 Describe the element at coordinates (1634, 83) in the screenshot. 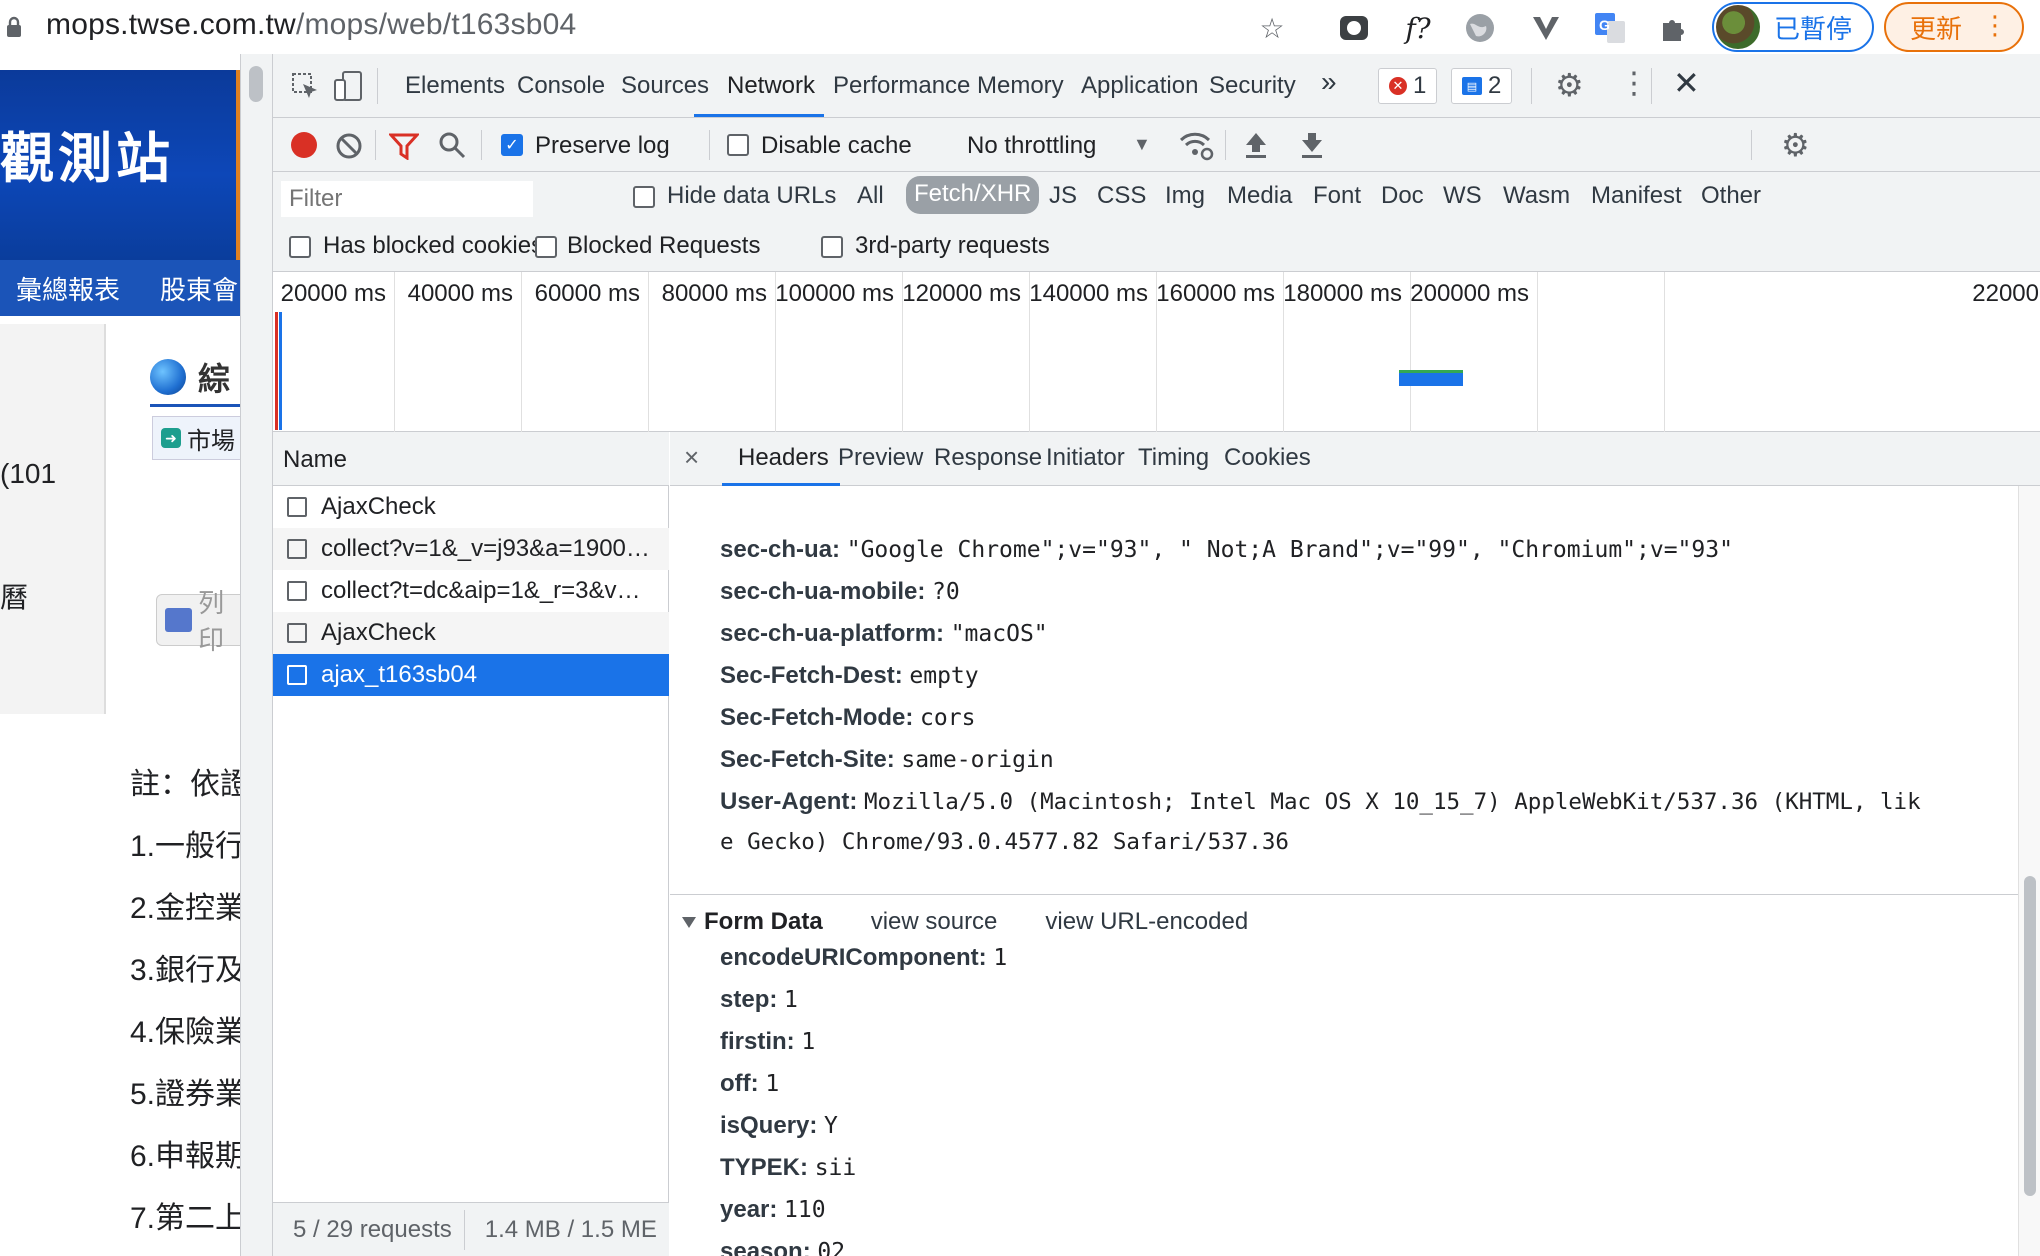

I see `more-options-icon: ⋮` at that location.